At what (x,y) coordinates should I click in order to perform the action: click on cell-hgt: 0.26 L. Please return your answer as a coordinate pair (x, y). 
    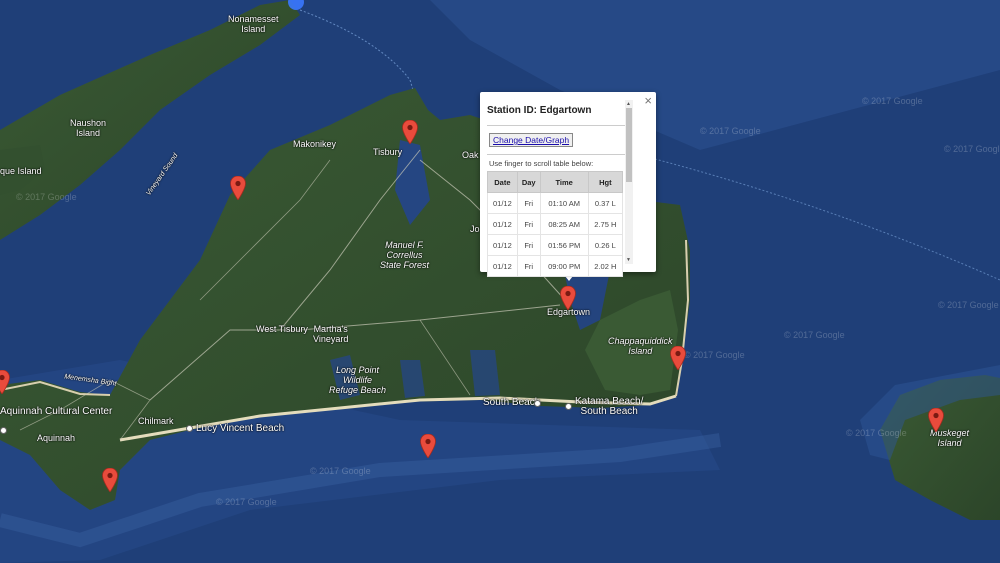
    Looking at the image, I should click on (605, 245).